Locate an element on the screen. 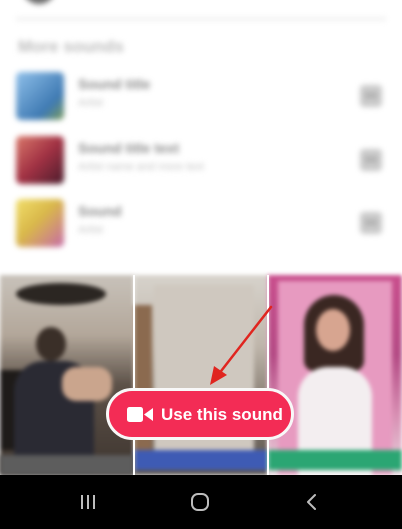 Image resolution: width=402 pixels, height=529 pixels. use-this-sound-button: Use this sound is located at coordinates (200, 414).